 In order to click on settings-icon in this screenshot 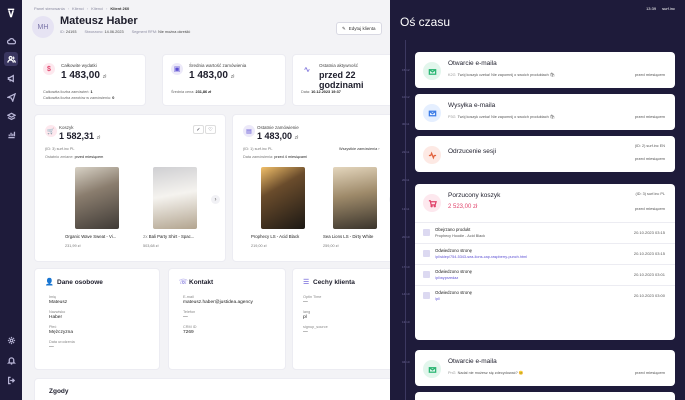, I will do `click(11, 340)`.